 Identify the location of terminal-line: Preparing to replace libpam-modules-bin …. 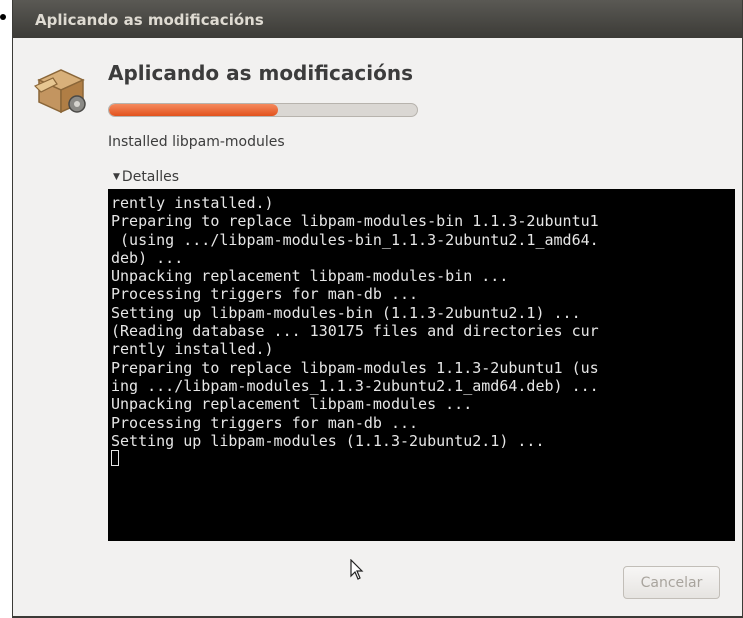
(355, 221).